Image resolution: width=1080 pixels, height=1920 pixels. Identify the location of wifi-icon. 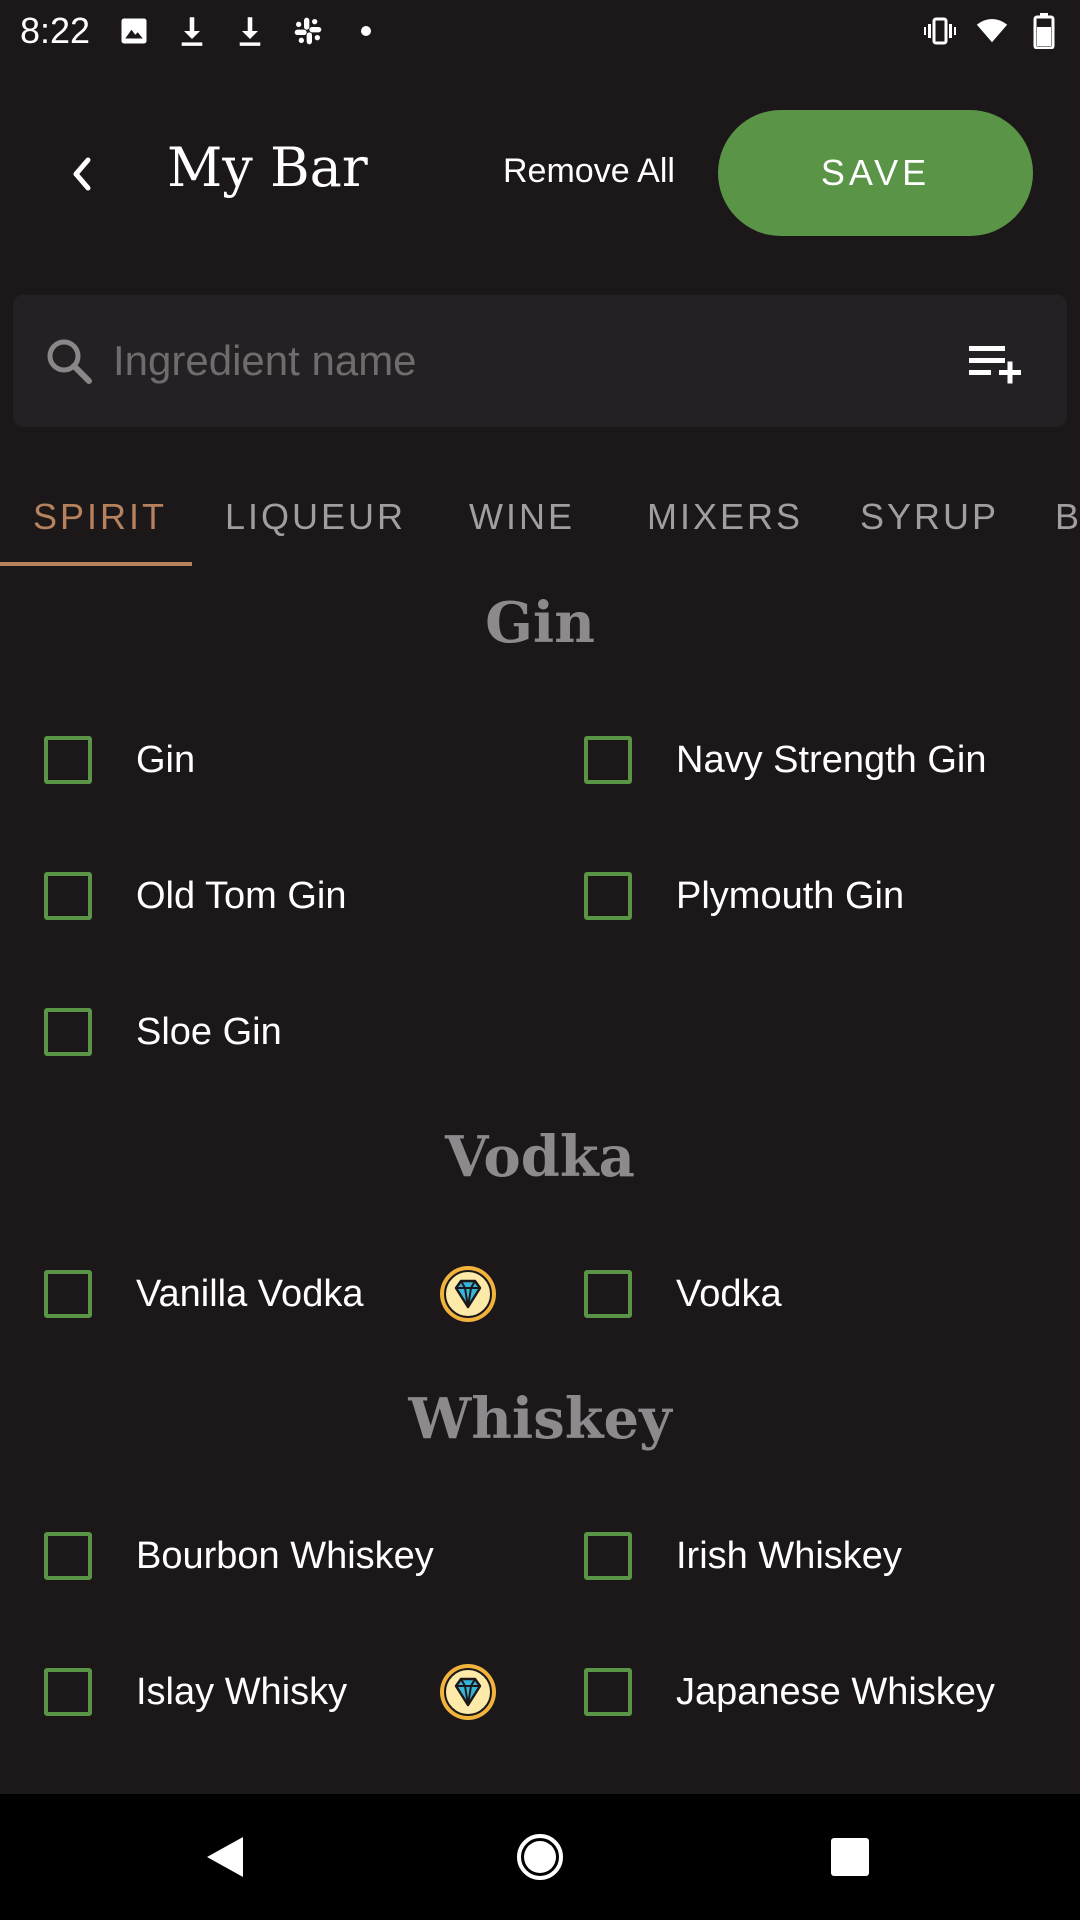
(992, 31).